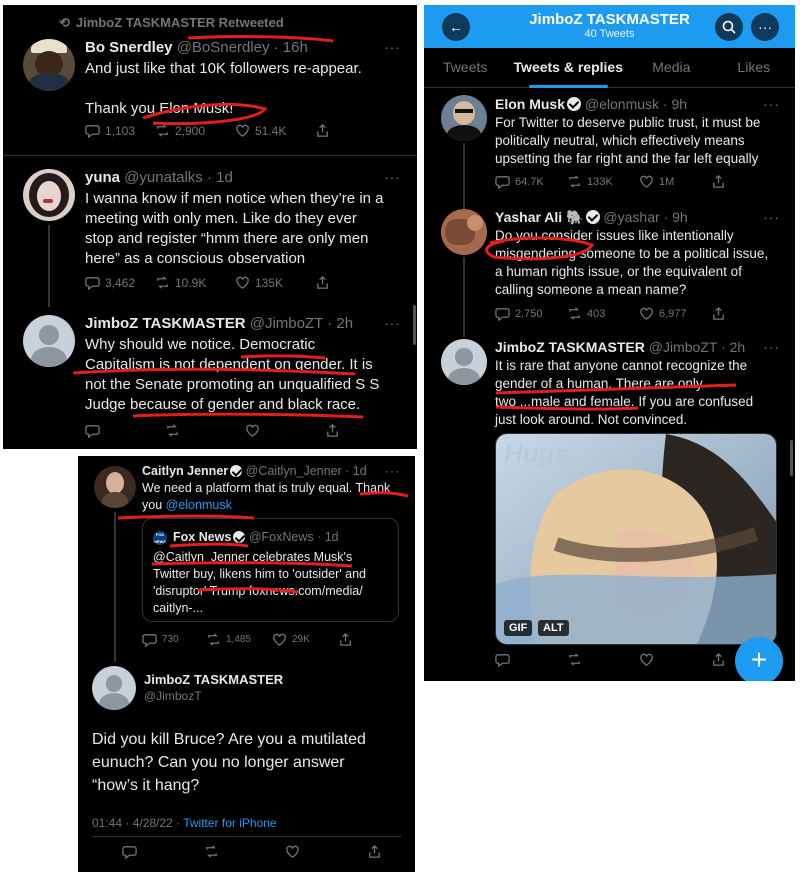 The height and width of the screenshot is (877, 800). I want to click on compose-tweet-button: +, so click(759, 659).